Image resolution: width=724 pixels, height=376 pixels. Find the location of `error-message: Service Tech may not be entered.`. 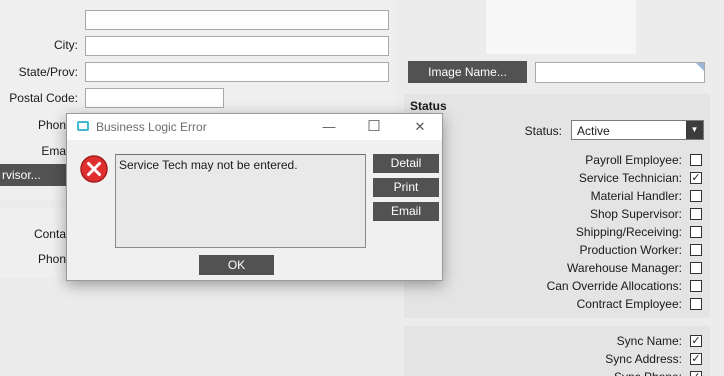

error-message: Service Tech may not be entered. is located at coordinates (208, 165).